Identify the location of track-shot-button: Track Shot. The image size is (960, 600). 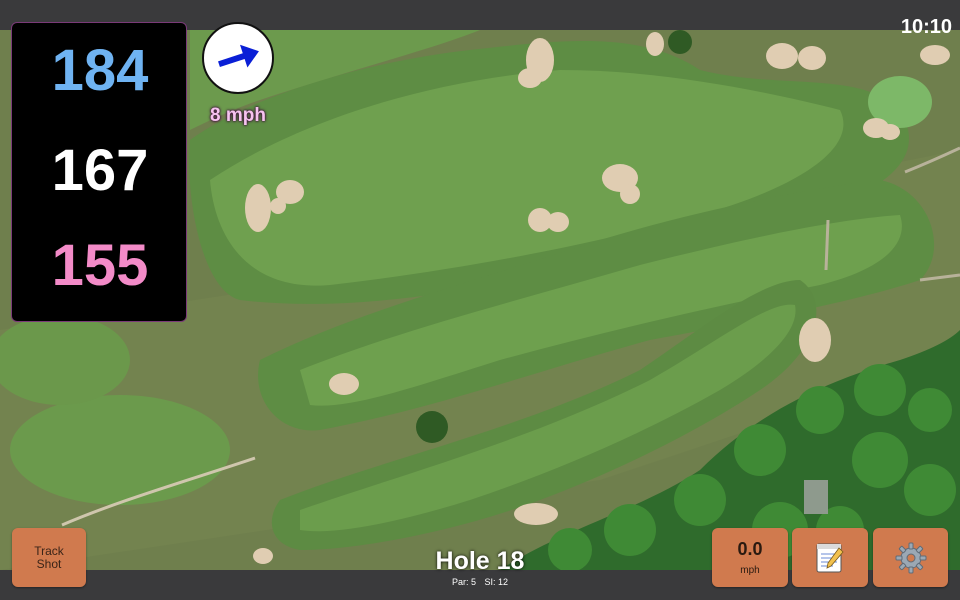
(49, 557).